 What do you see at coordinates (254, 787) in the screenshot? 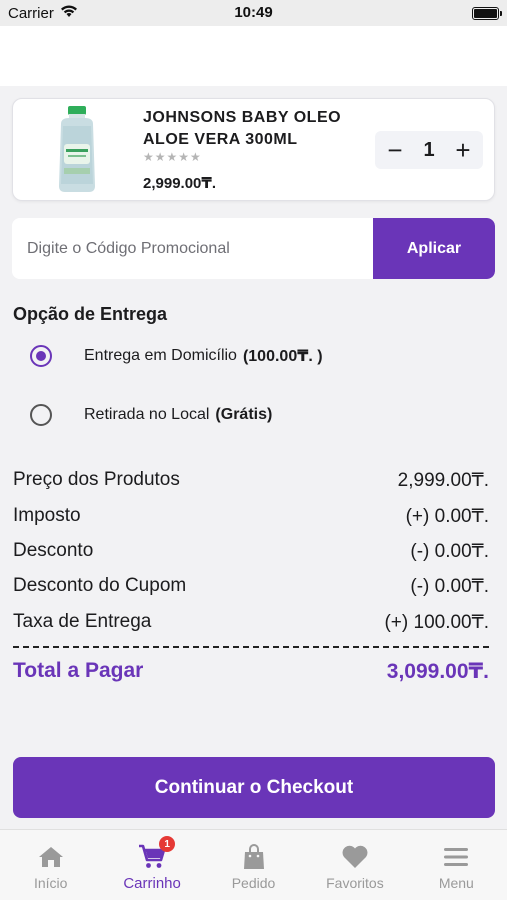
I see `continue-checkout-button: Continuar o Checkout` at bounding box center [254, 787].